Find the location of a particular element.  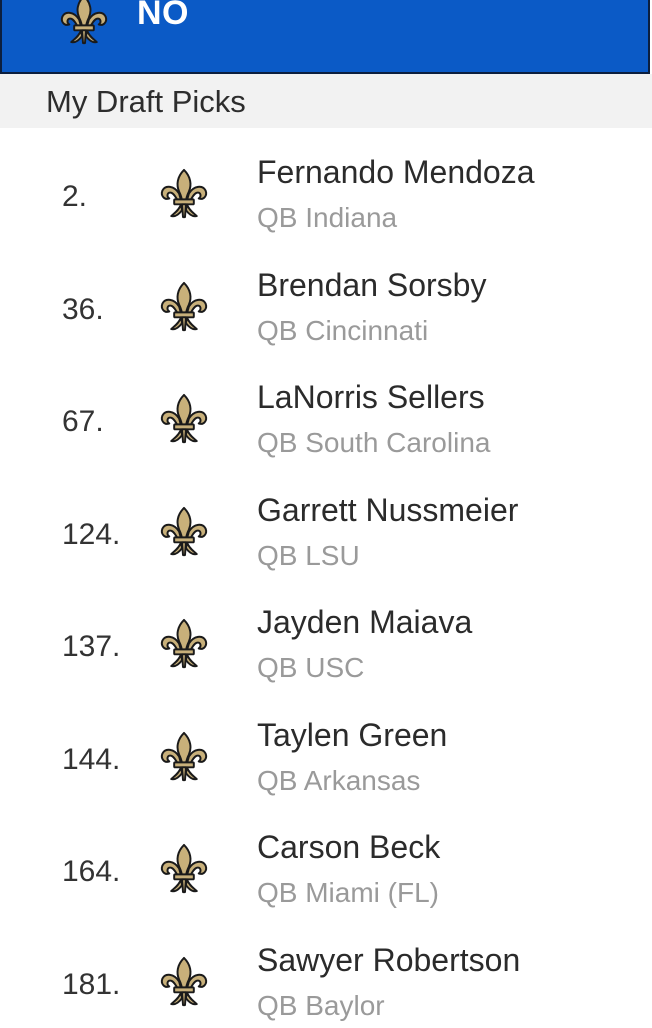

pick-row: 181. Sawyer Robertson QB Baylor is located at coordinates (326, 972).